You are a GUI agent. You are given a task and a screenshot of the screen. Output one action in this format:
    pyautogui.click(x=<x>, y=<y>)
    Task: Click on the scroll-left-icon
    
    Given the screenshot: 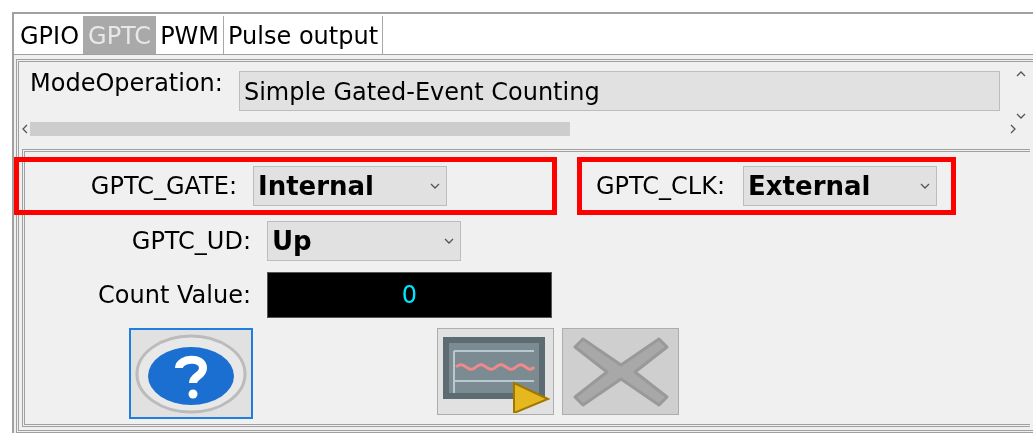 What is the action you would take?
    pyautogui.click(x=25, y=129)
    